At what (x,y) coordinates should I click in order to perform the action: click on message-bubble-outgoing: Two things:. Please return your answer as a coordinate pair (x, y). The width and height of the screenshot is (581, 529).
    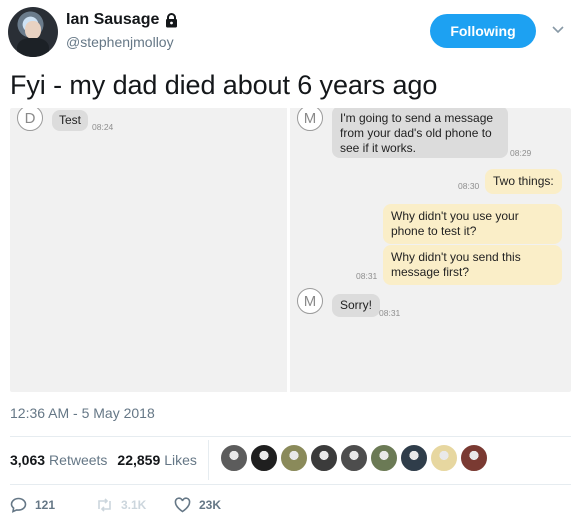
    Looking at the image, I should click on (523, 181).